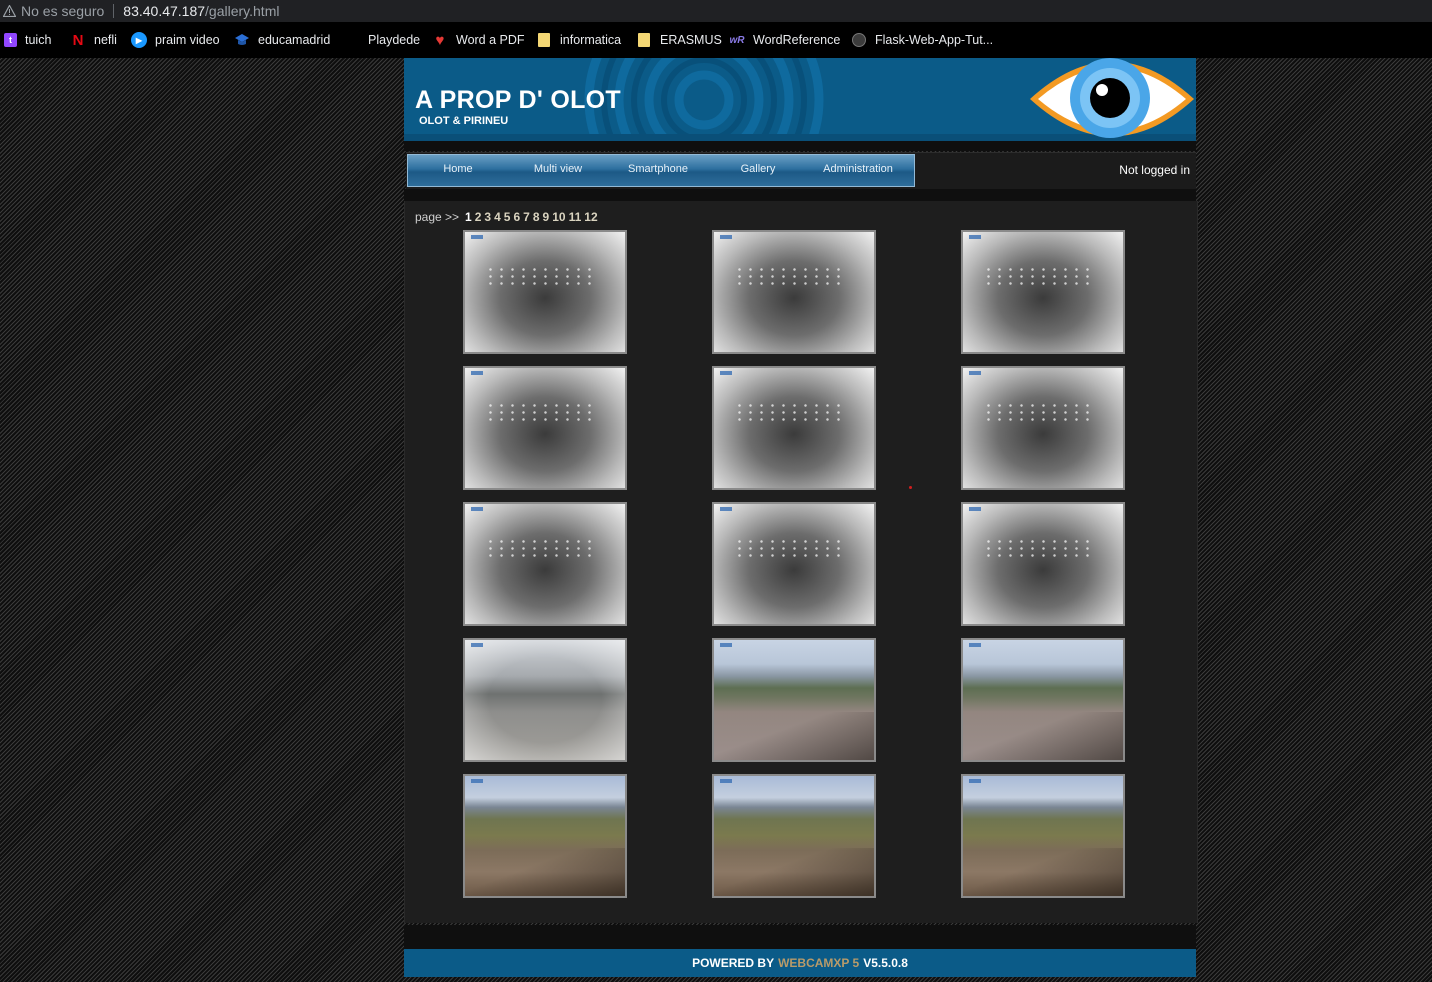 This screenshot has width=1432, height=982. I want to click on bookmark-informatica: informatica, so click(578, 40).